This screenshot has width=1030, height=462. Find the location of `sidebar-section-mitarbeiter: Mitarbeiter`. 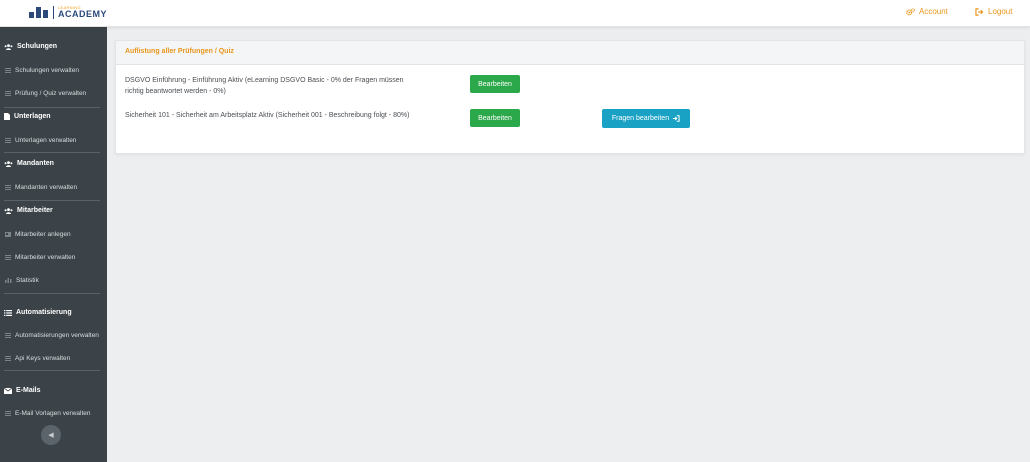

sidebar-section-mitarbeiter: Mitarbeiter is located at coordinates (28, 210).